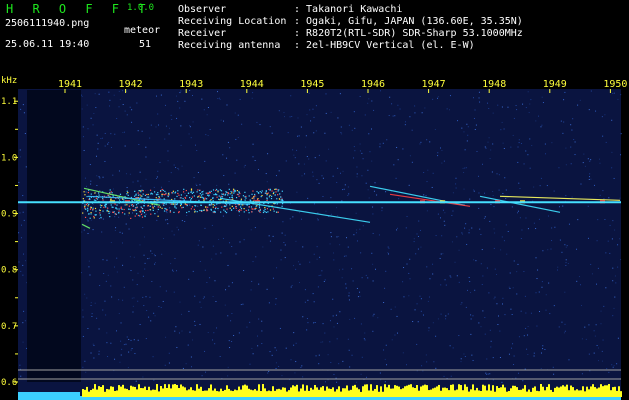  What do you see at coordinates (54, 236) in the screenshot?
I see `data-gap` at bounding box center [54, 236].